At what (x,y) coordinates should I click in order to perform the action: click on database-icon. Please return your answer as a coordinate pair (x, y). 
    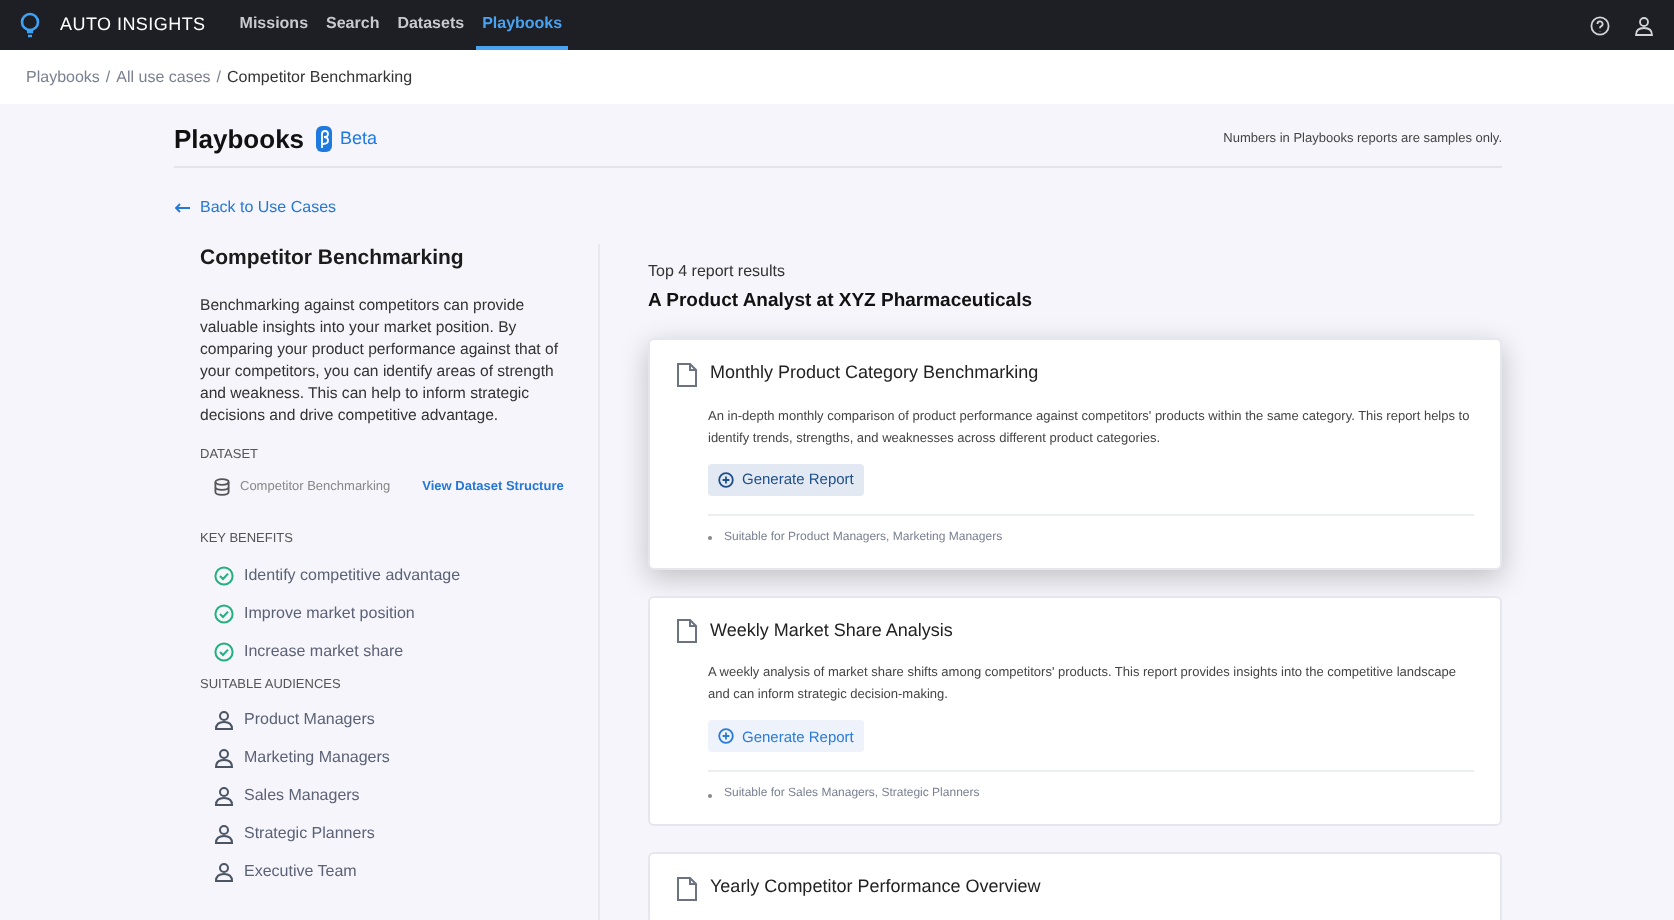
    Looking at the image, I should click on (222, 486).